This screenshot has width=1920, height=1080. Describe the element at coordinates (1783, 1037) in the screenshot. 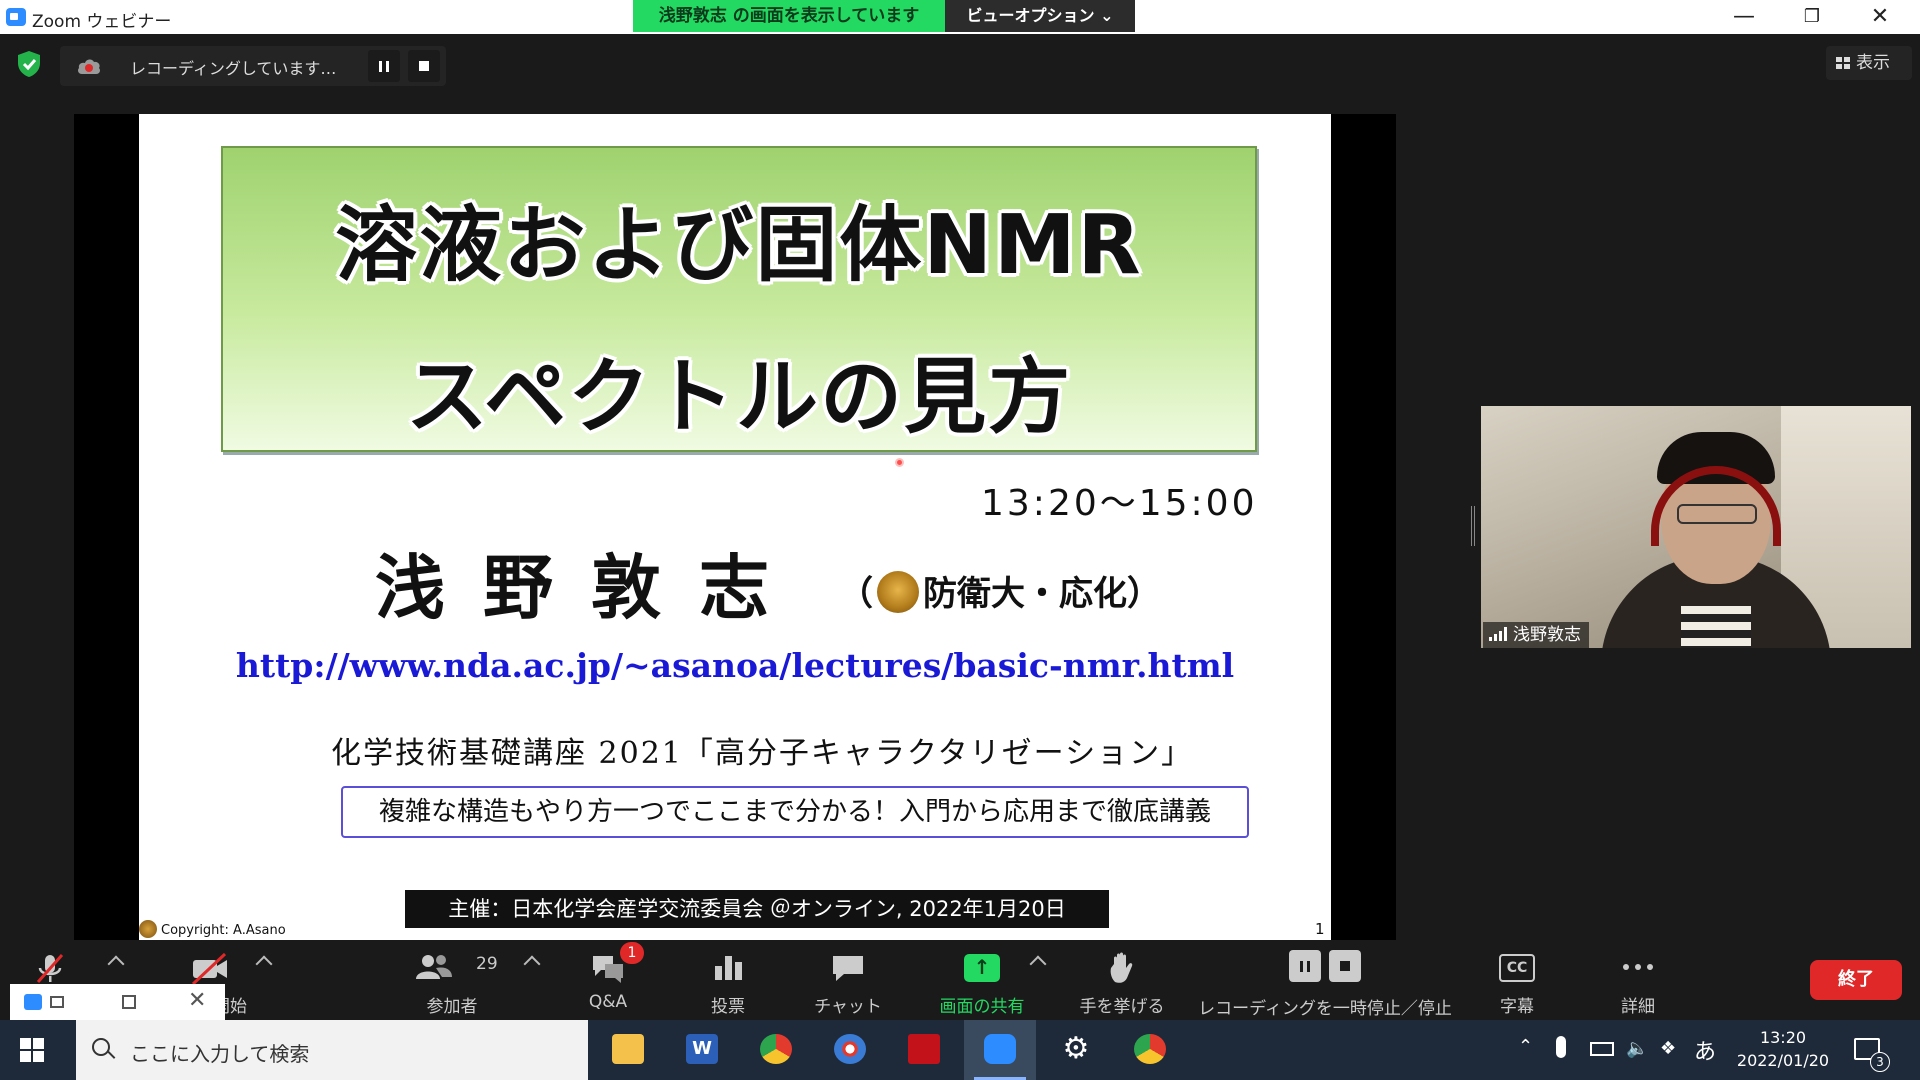

I see `clock-time: 13:20` at that location.